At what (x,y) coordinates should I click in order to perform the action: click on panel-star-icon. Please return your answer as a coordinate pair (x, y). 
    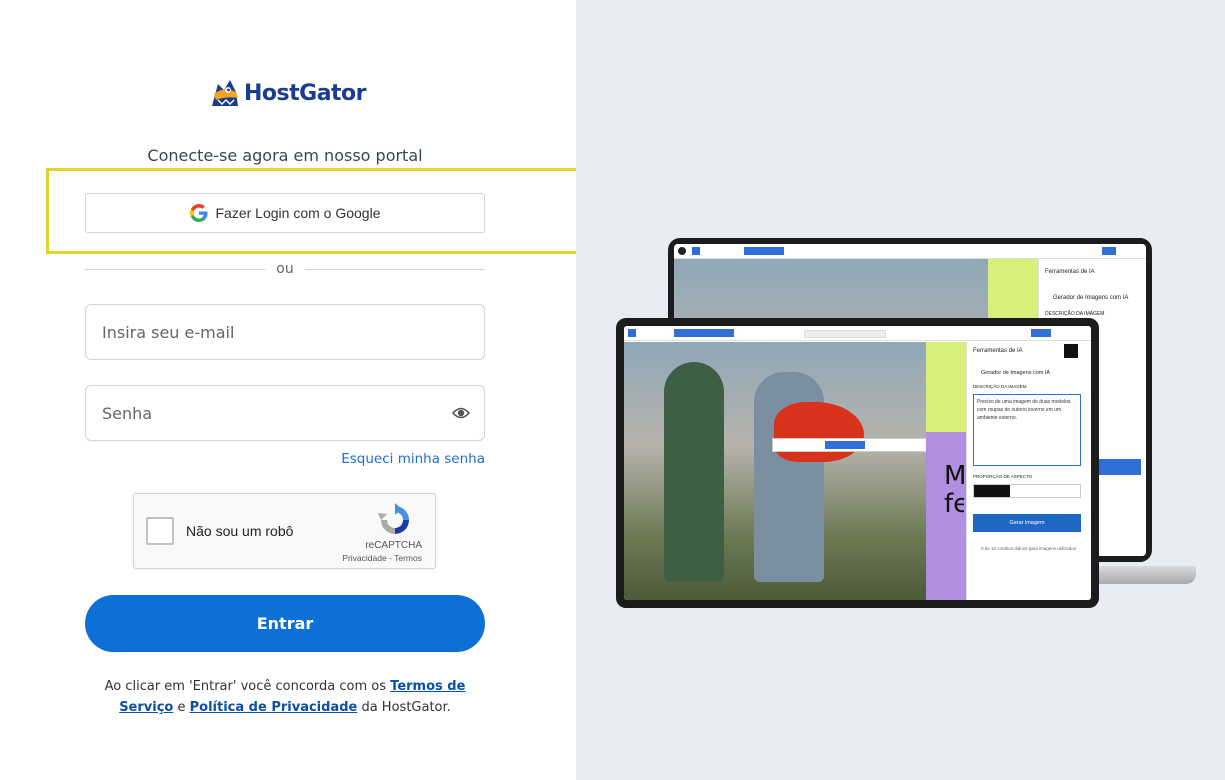
    Looking at the image, I should click on (1071, 351).